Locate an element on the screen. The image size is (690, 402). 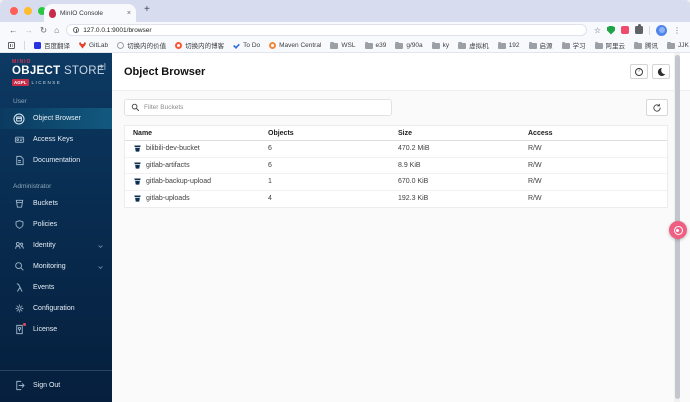
window-close-button is located at coordinates (14, 11).